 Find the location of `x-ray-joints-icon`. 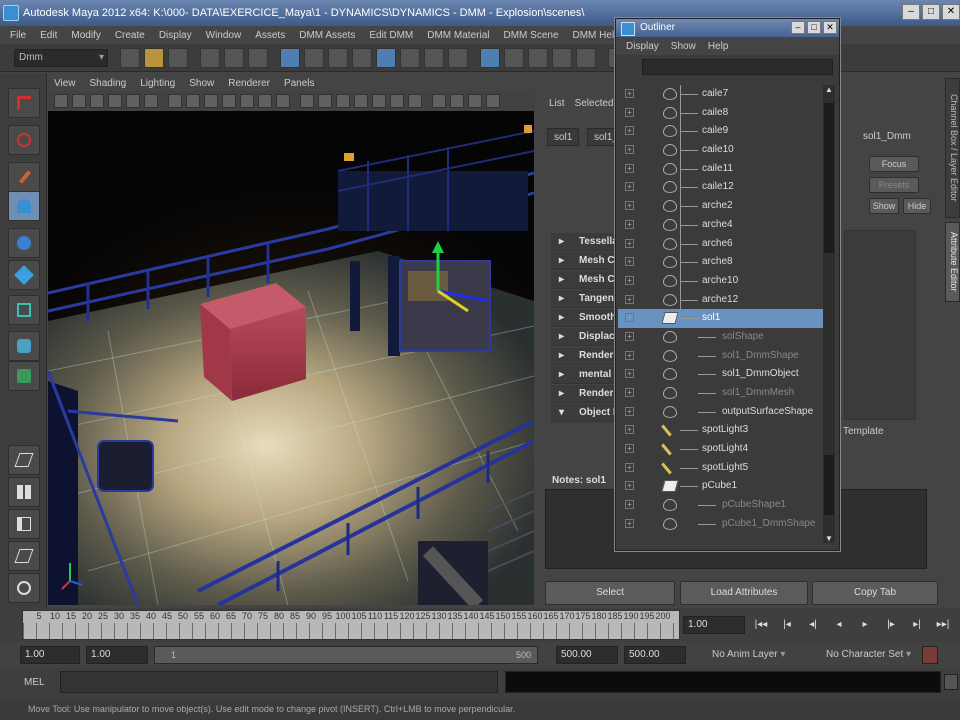

x-ray-joints-icon is located at coordinates (475, 101).